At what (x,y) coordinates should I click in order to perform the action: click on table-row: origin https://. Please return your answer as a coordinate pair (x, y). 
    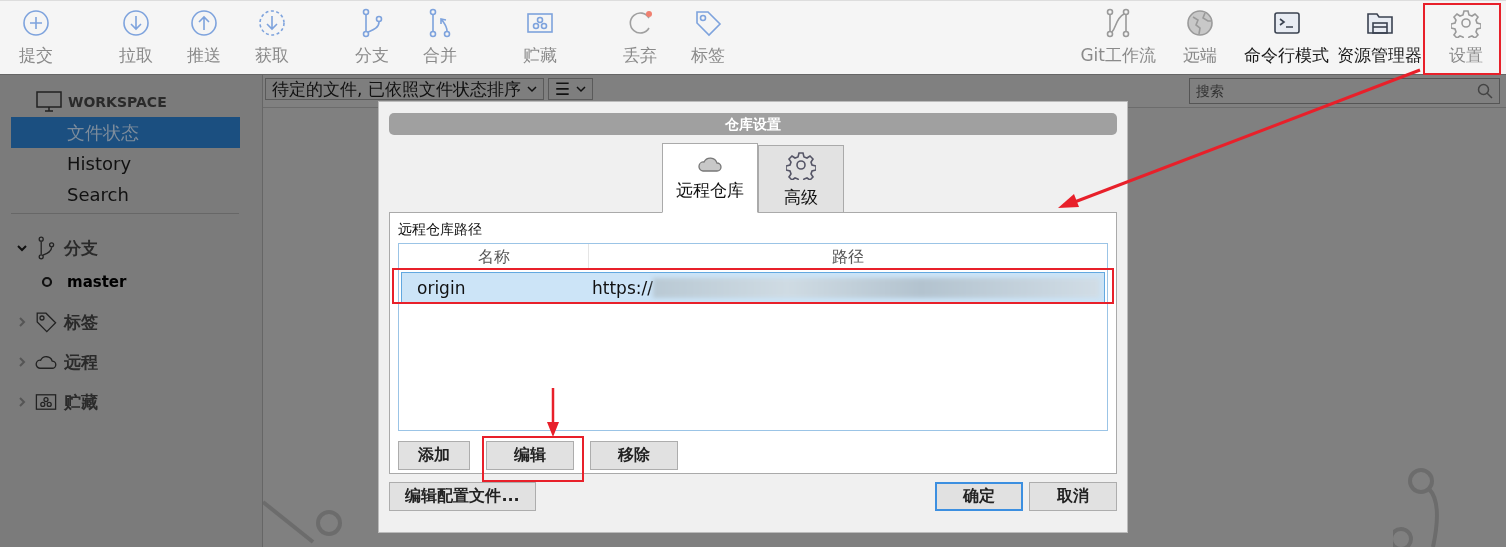
    Looking at the image, I should click on (753, 287).